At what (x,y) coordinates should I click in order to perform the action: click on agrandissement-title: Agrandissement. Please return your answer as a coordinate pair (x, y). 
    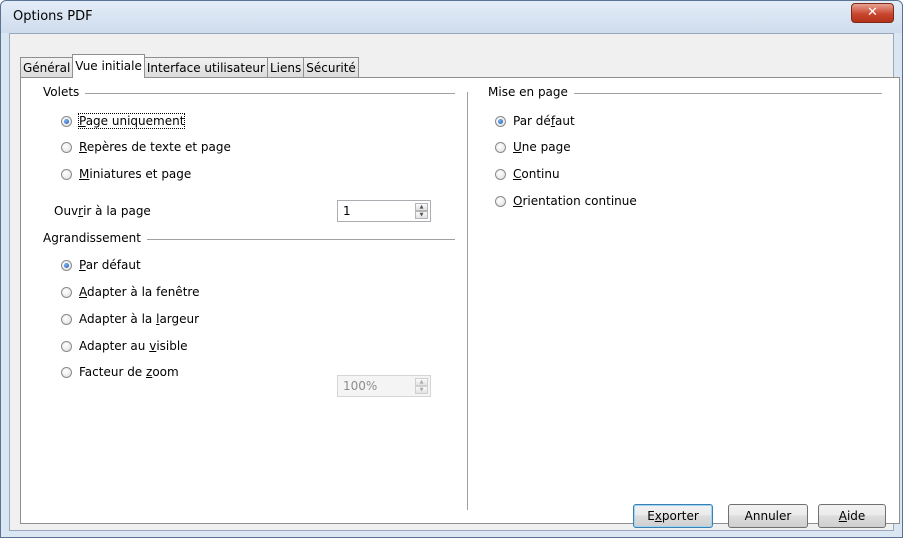
    Looking at the image, I should click on (95, 238).